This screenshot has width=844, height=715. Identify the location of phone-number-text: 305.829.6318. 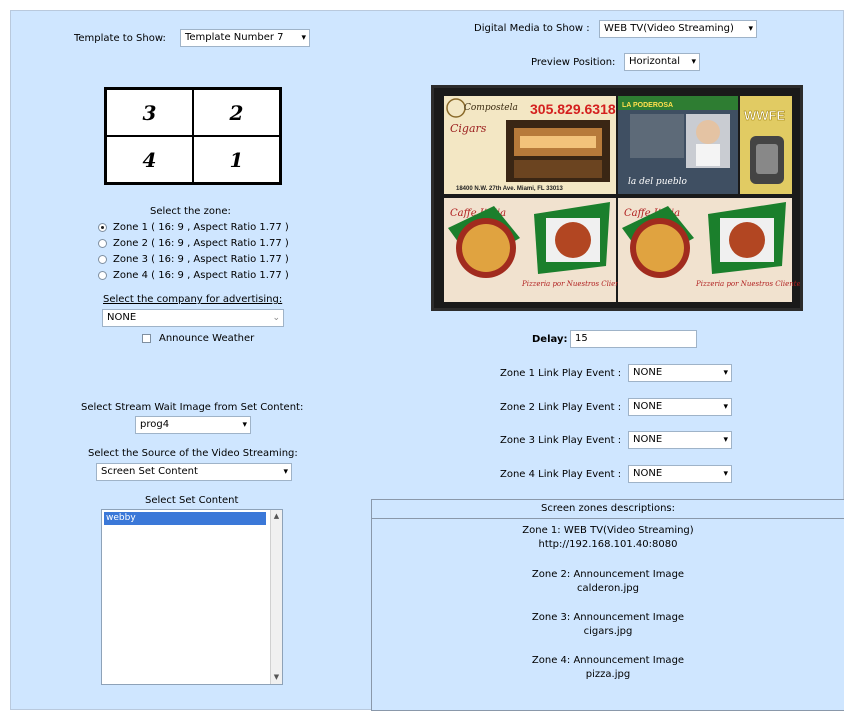
(573, 109).